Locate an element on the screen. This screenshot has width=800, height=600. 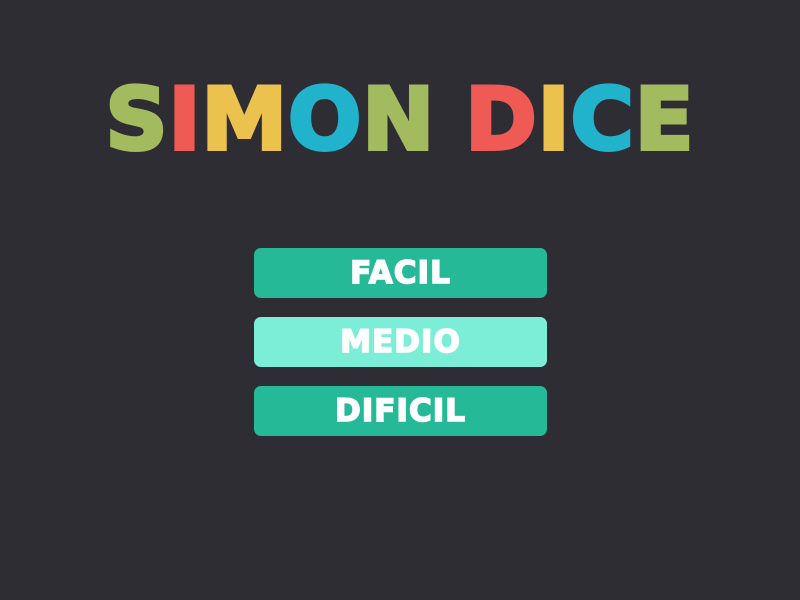
difficulty-menu: FACIL MEDIO DIFICIL is located at coordinates (400, 351).